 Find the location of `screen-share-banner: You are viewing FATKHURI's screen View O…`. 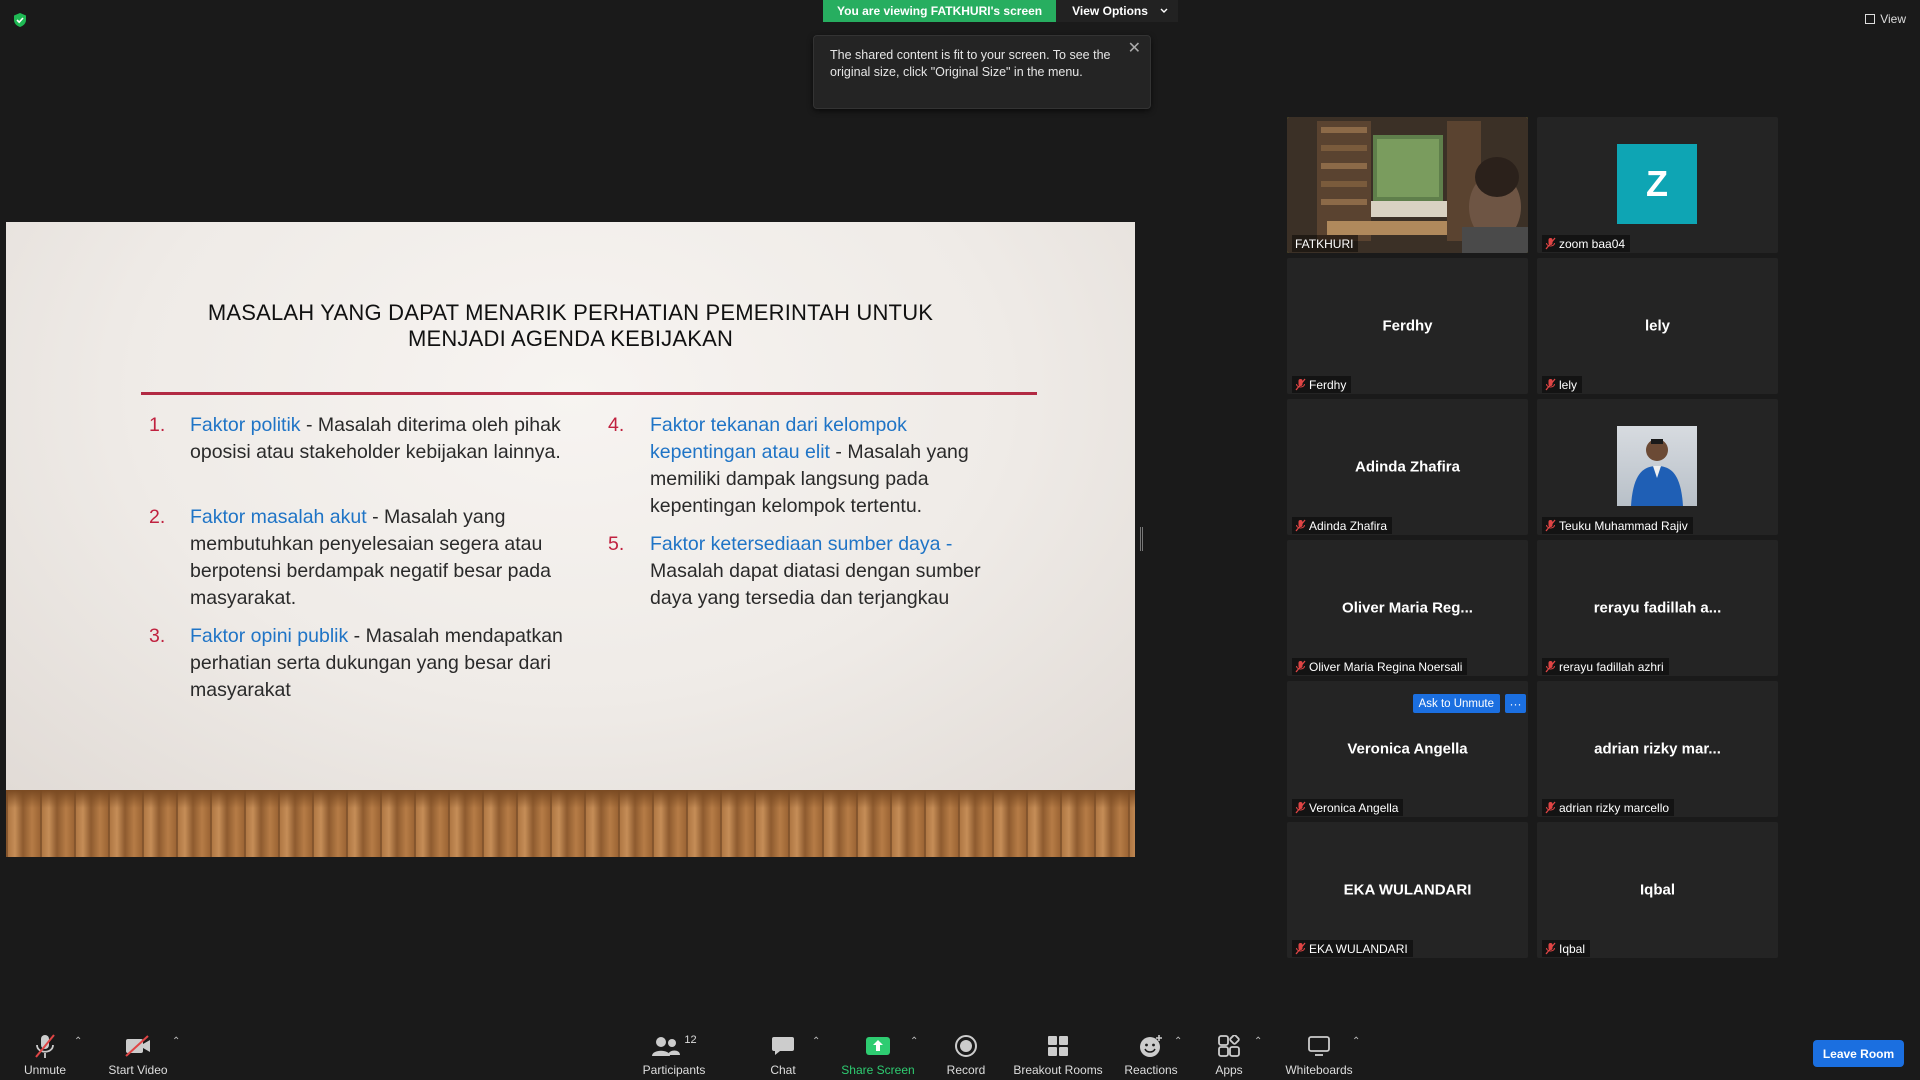

screen-share-banner: You are viewing FATKHURI's screen View O… is located at coordinates (1000, 11).